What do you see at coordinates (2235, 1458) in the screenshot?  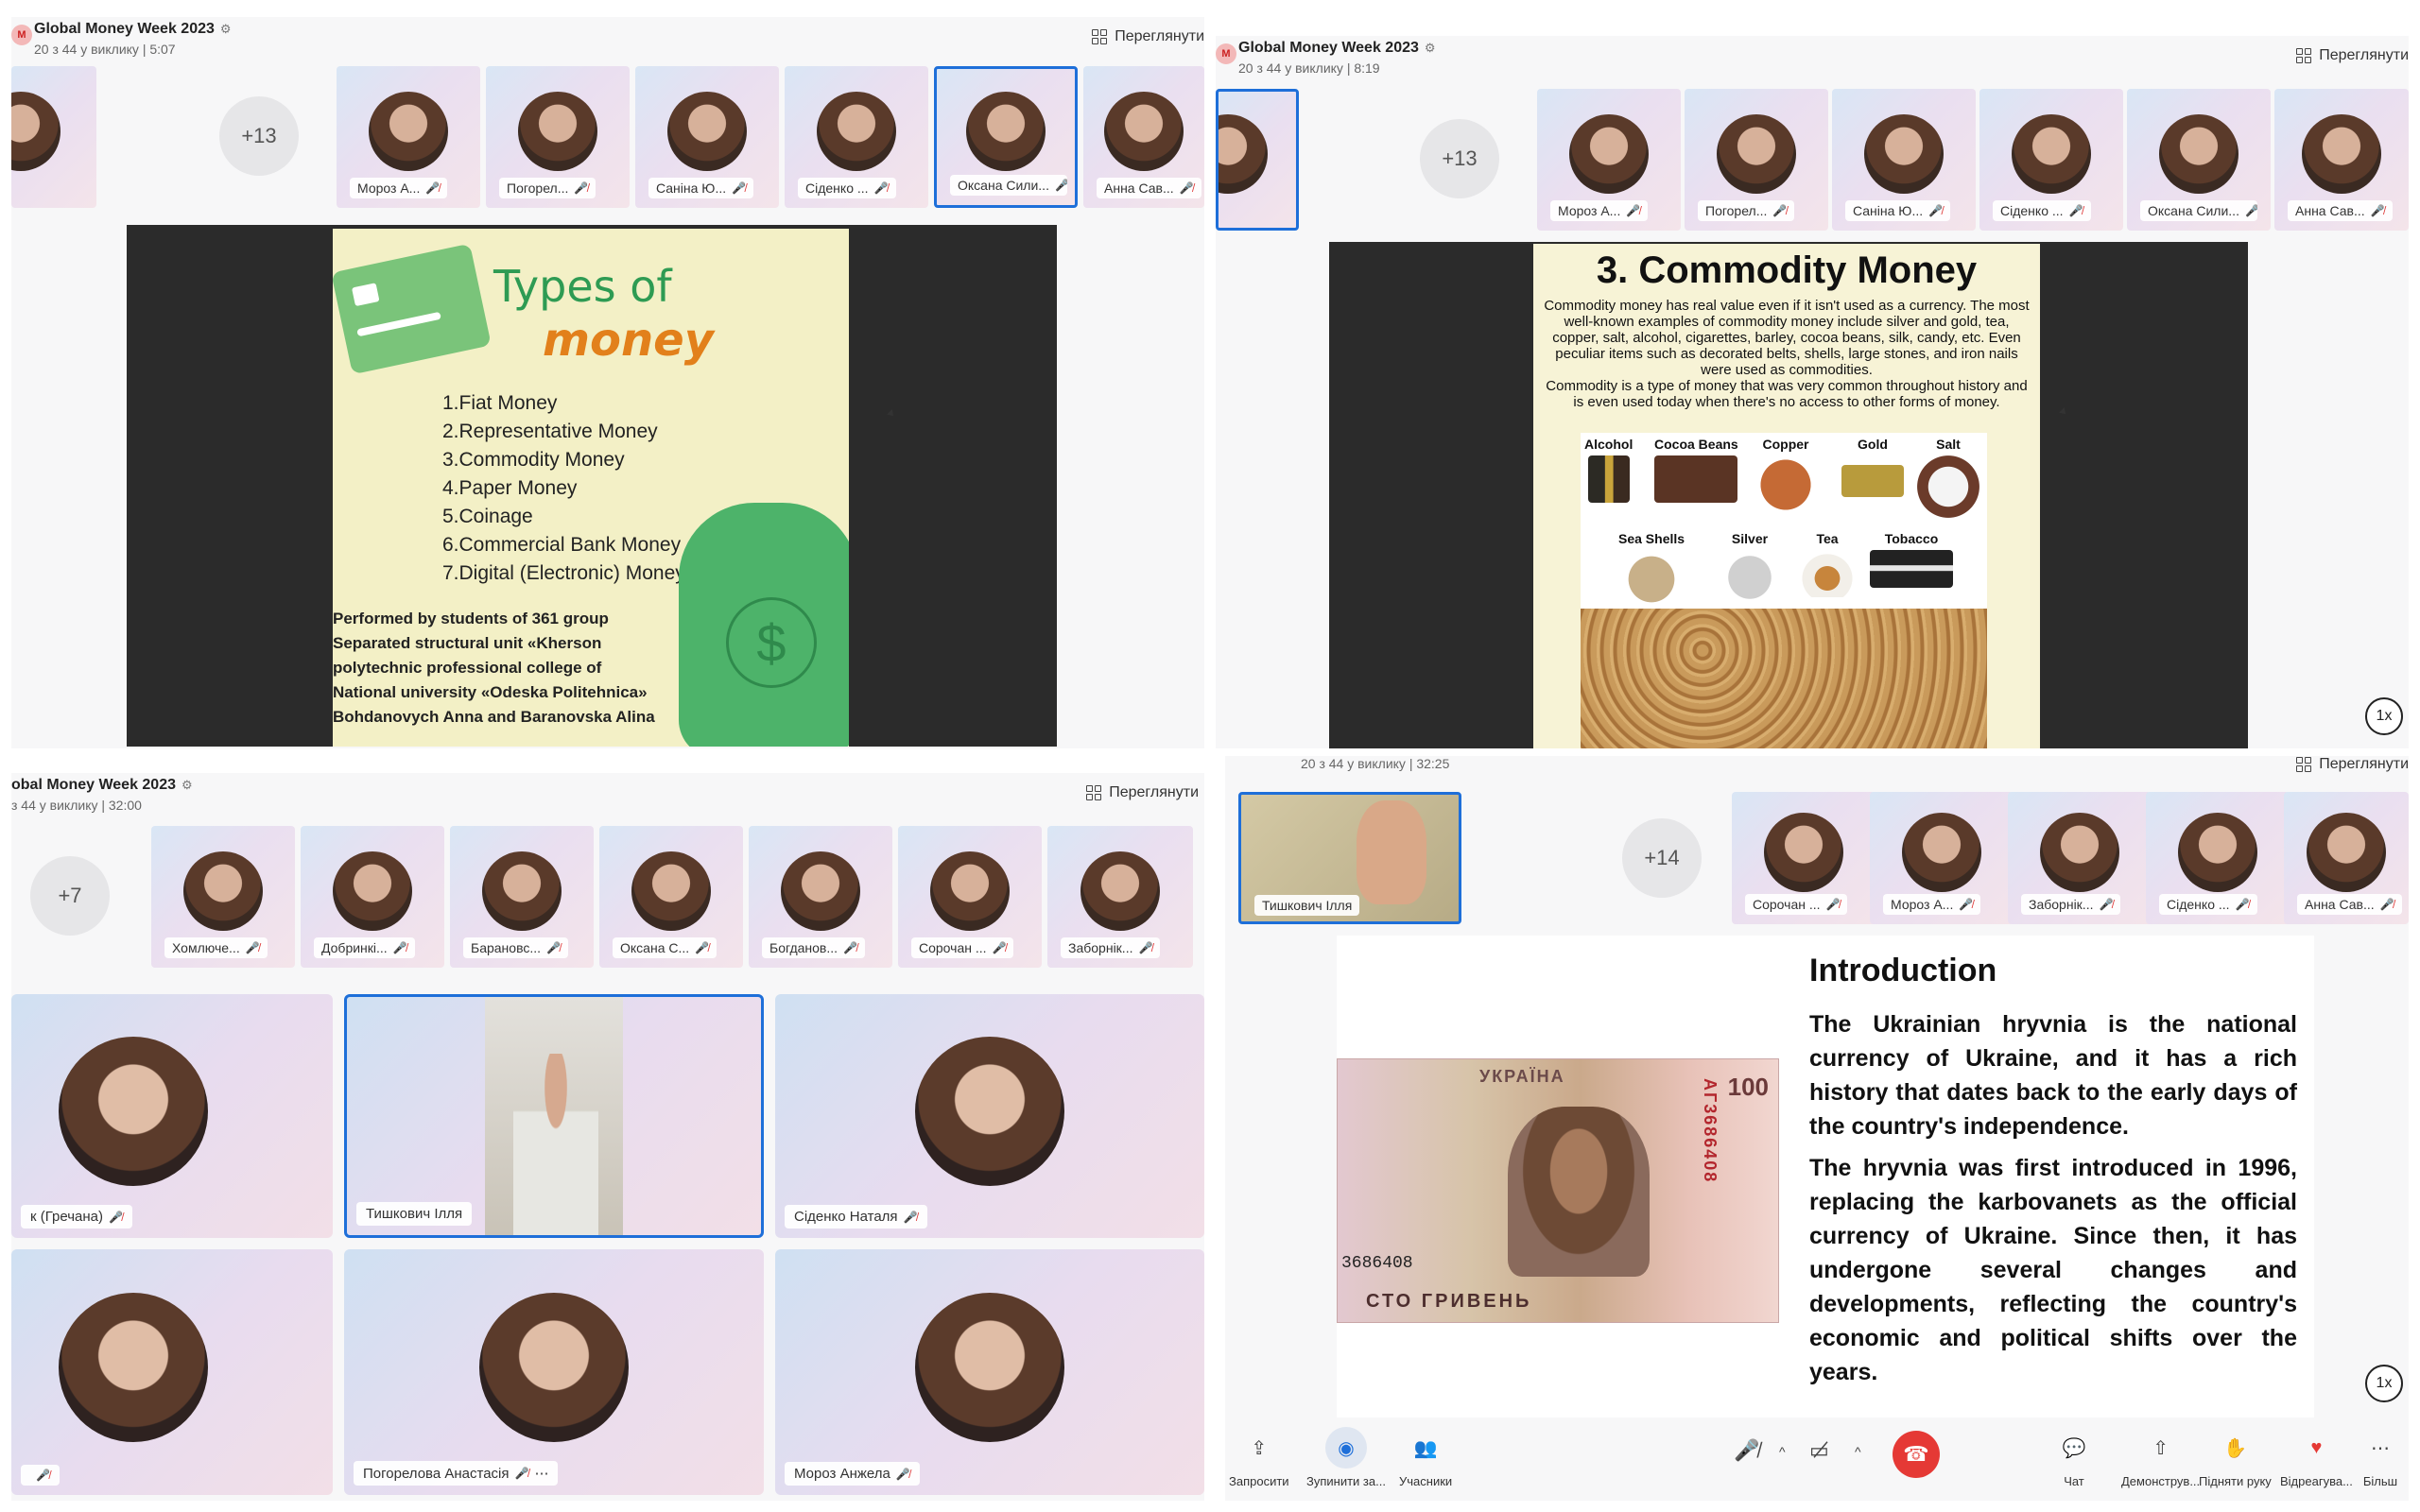 I see `raise-hand-button: ✋ Підняти руку` at bounding box center [2235, 1458].